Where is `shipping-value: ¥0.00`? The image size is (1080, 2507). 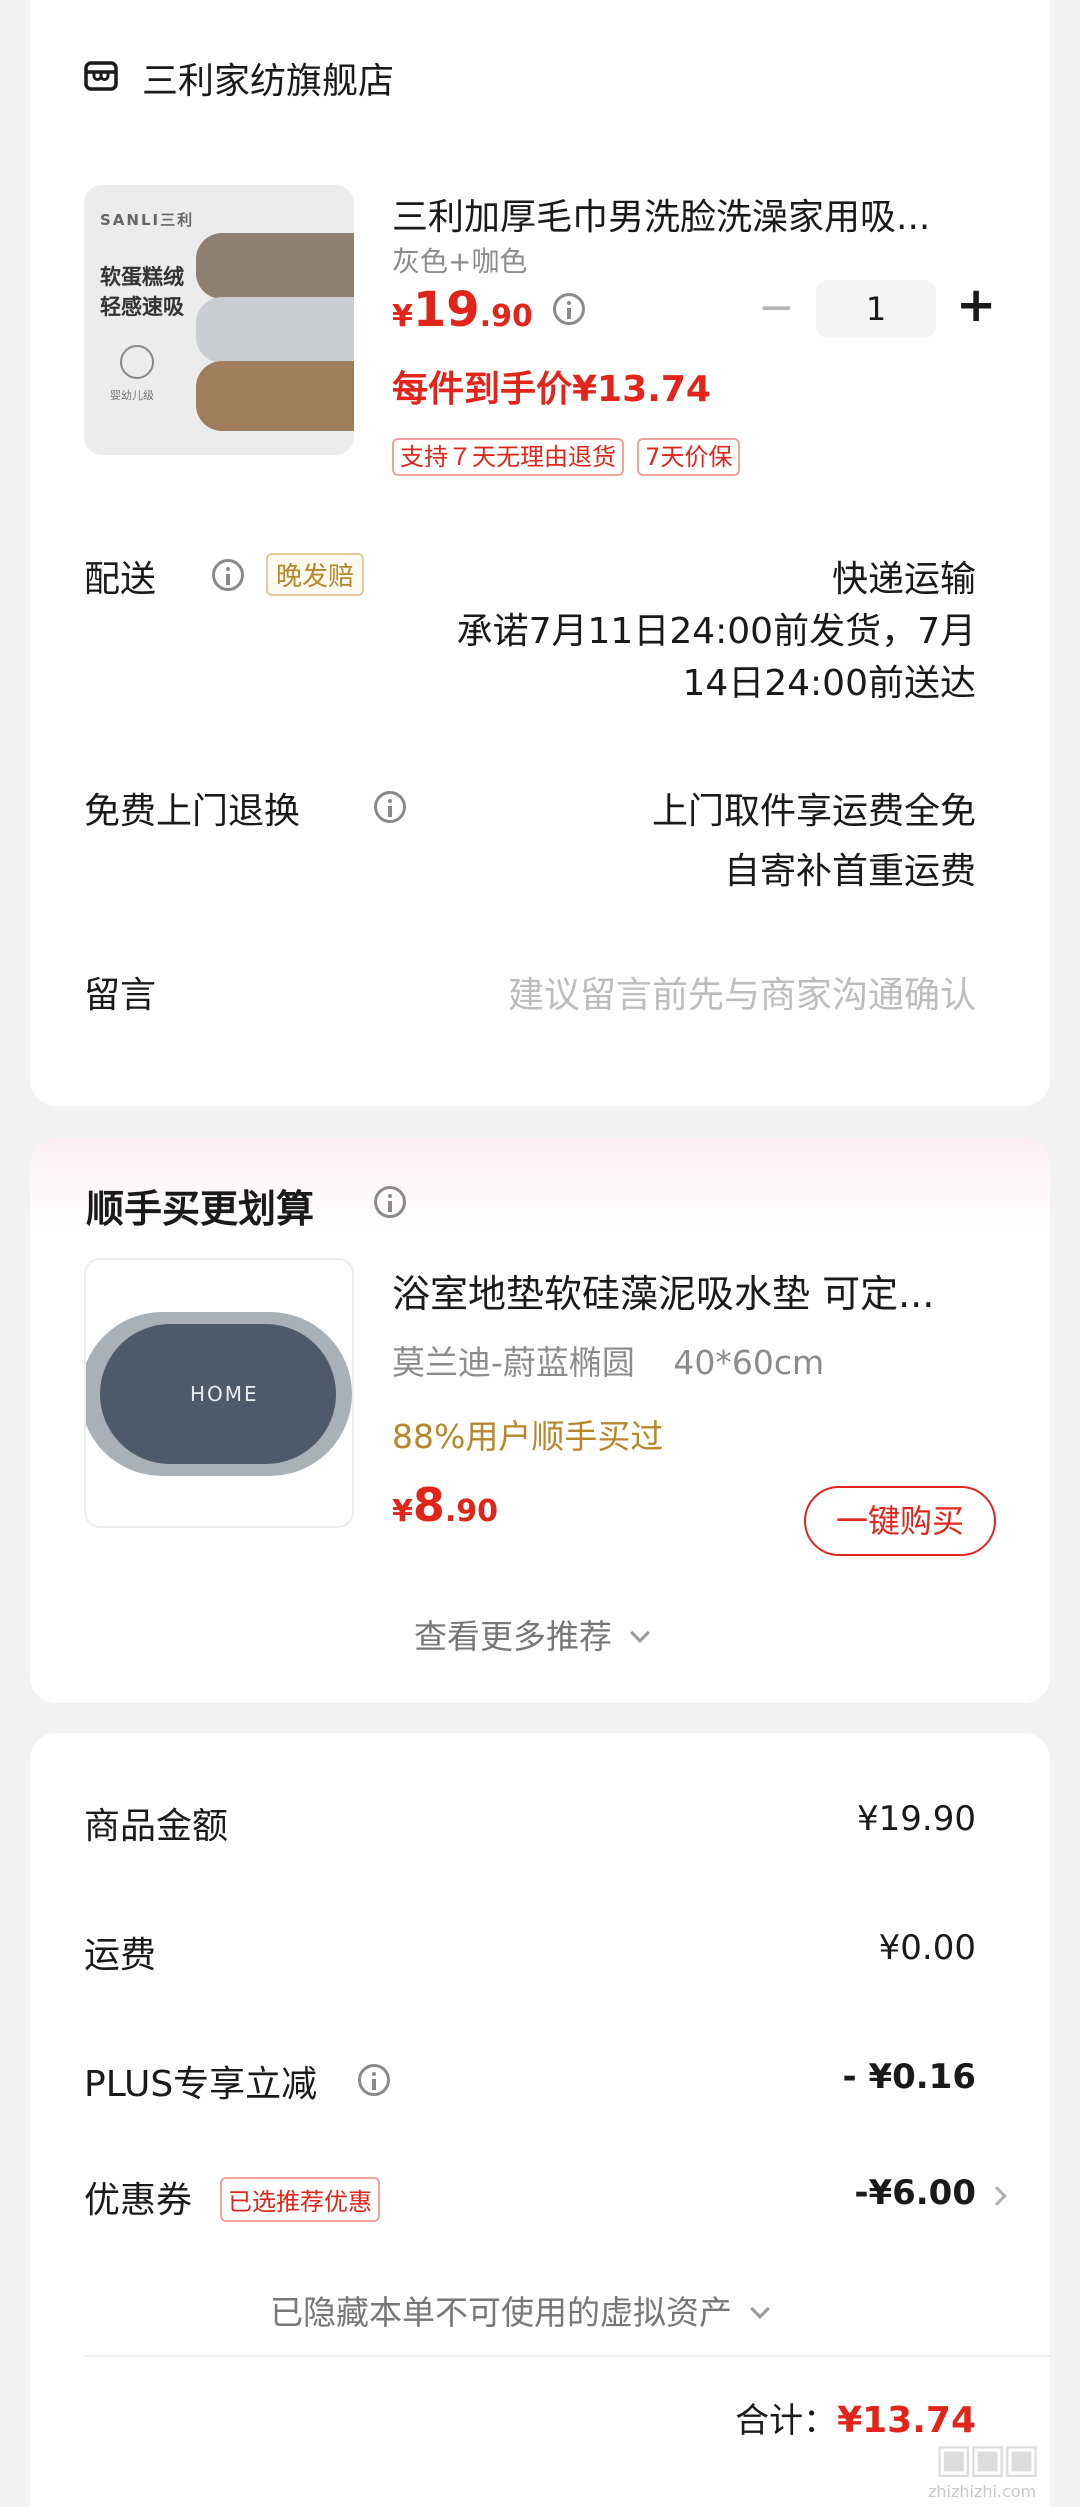 shipping-value: ¥0.00 is located at coordinates (927, 1948).